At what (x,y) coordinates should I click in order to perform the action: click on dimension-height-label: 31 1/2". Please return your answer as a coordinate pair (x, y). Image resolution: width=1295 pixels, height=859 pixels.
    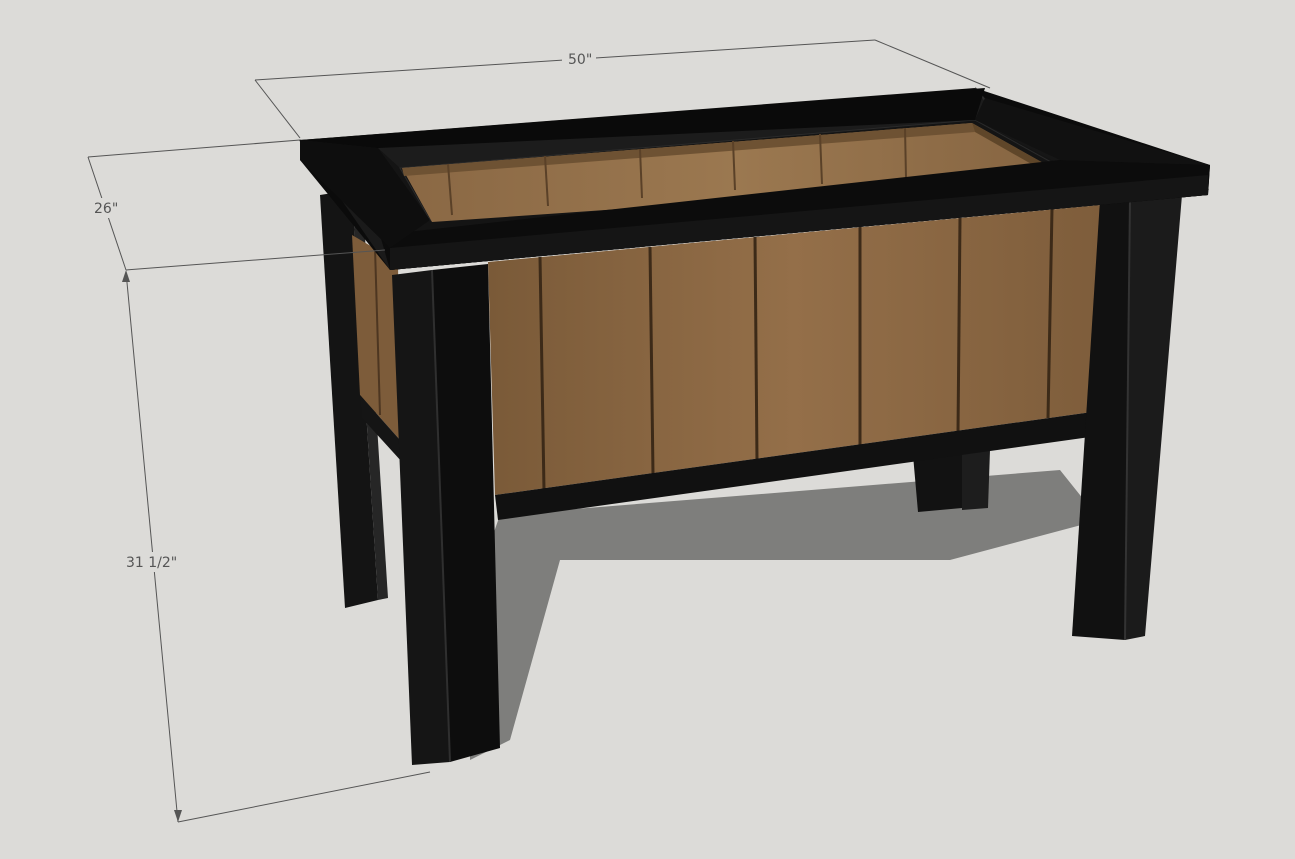
    Looking at the image, I should click on (151, 563).